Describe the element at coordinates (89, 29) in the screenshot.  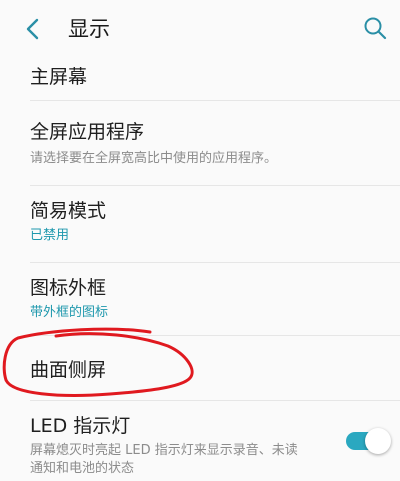
I see `page-title: 显示` at that location.